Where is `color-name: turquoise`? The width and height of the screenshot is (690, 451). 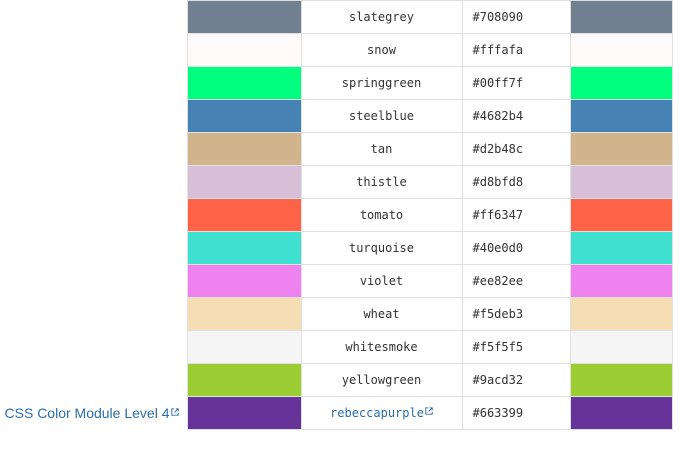 color-name: turquoise is located at coordinates (381, 248).